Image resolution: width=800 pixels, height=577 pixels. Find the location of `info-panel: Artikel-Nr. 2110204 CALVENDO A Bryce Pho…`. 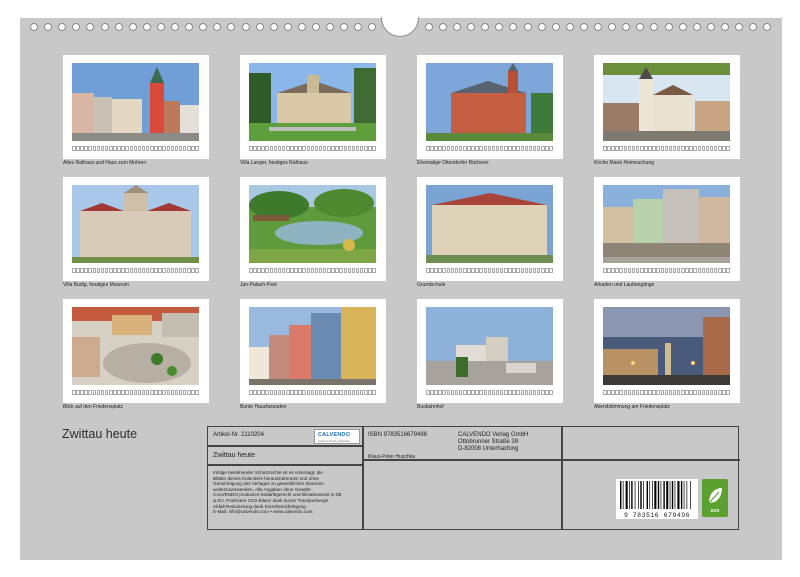

info-panel: Artikel-Nr. 2110204 CALVENDO A Bryce Pho… is located at coordinates (473, 478).